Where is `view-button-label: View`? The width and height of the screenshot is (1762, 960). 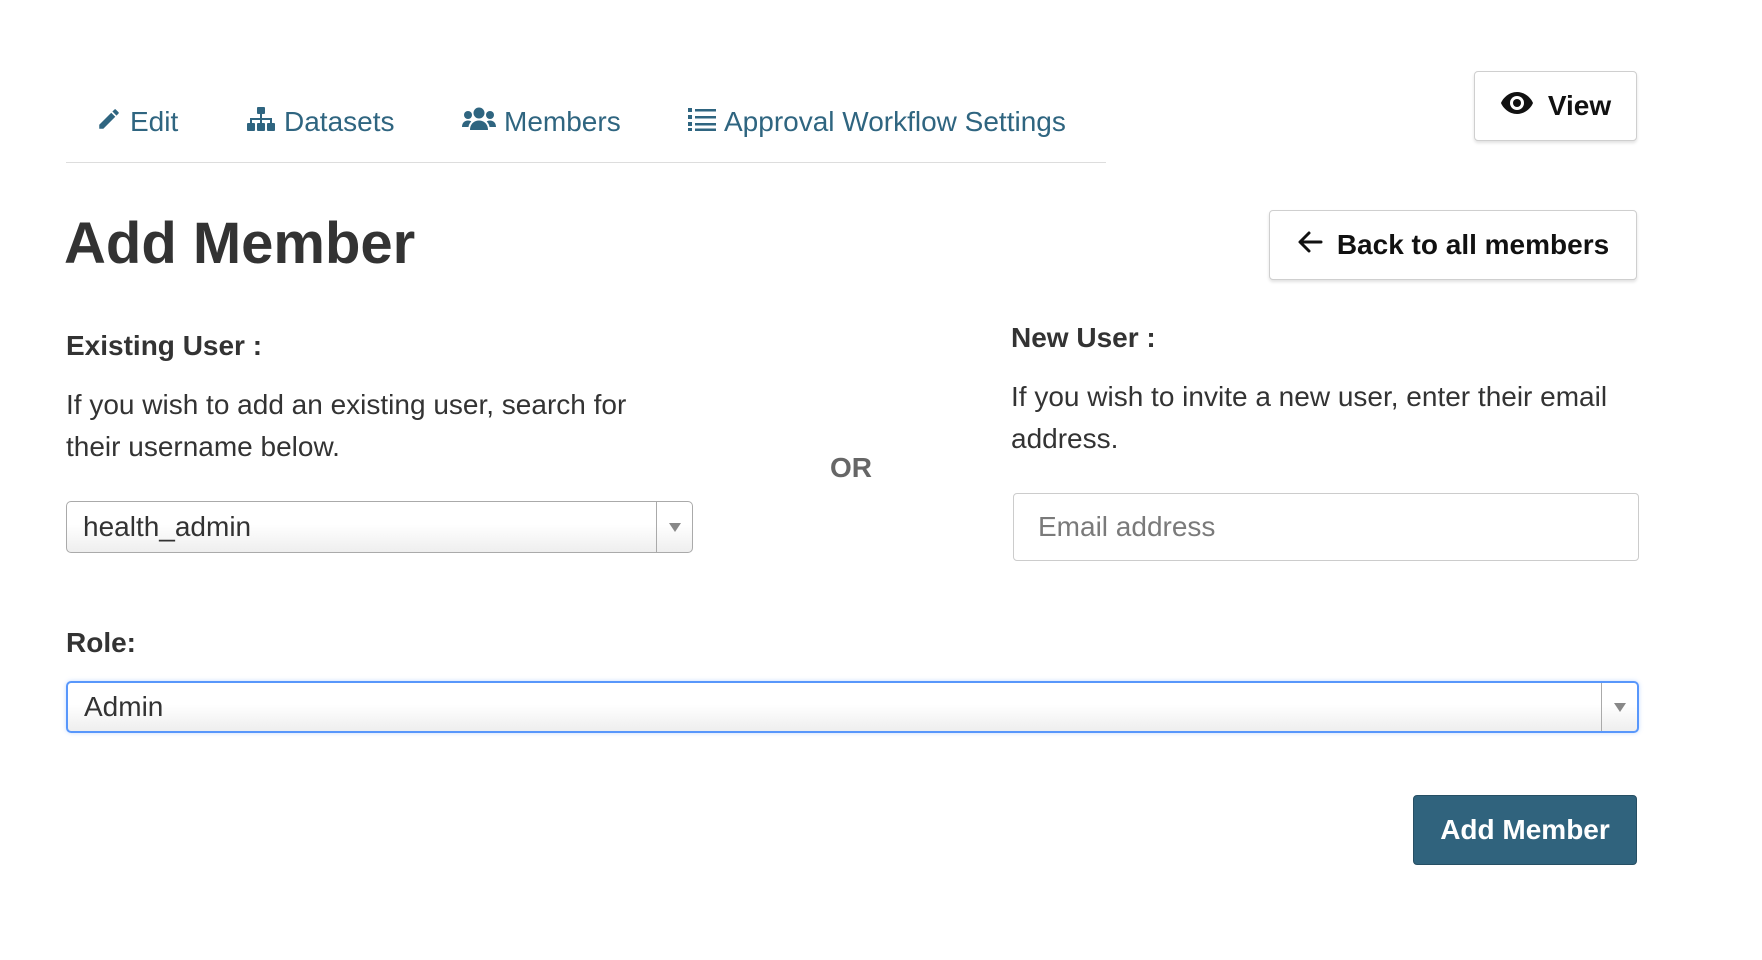
view-button-label: View is located at coordinates (1579, 105).